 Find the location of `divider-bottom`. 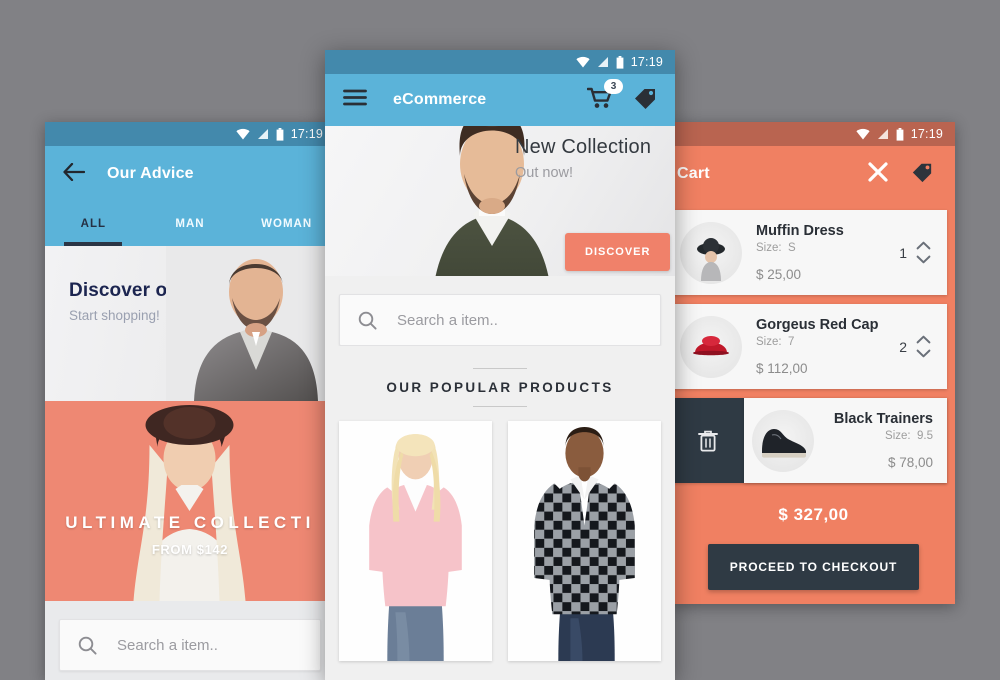

divider-bottom is located at coordinates (500, 406).